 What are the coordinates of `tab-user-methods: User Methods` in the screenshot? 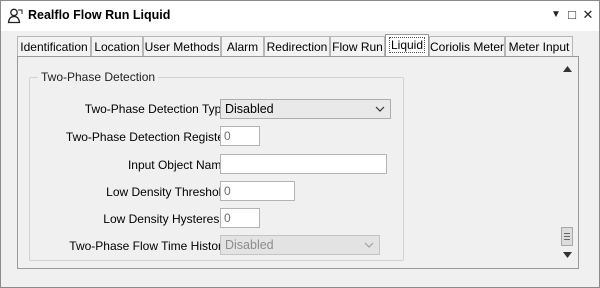 It's located at (182, 46).